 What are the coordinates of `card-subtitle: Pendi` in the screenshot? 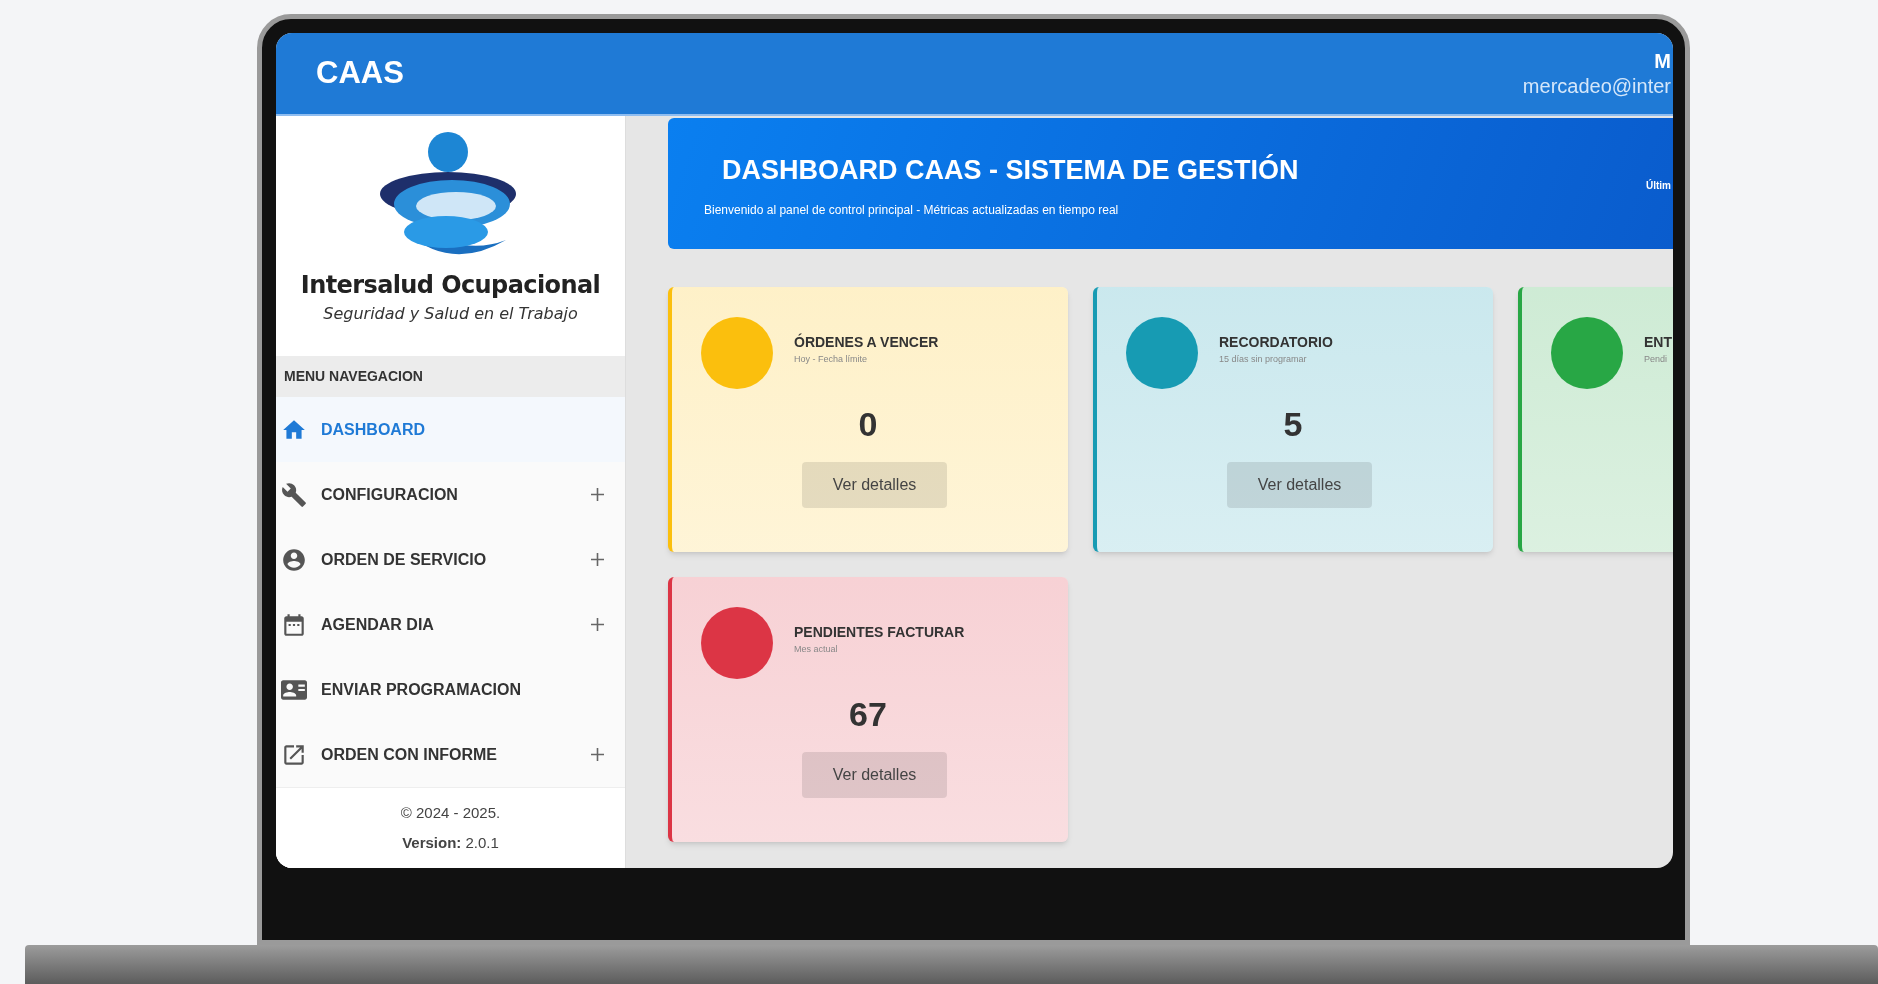 It's located at (1656, 359).